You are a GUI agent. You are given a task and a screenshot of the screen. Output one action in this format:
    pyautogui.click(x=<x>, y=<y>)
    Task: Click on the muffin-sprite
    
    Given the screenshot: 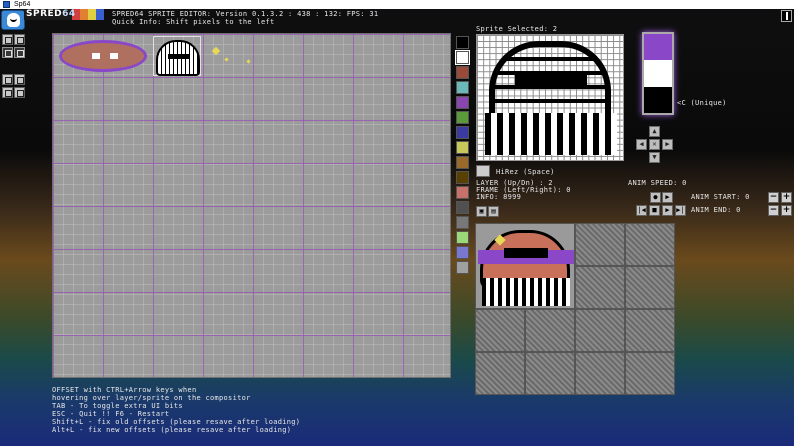 What is the action you would take?
    pyautogui.click(x=178, y=58)
    